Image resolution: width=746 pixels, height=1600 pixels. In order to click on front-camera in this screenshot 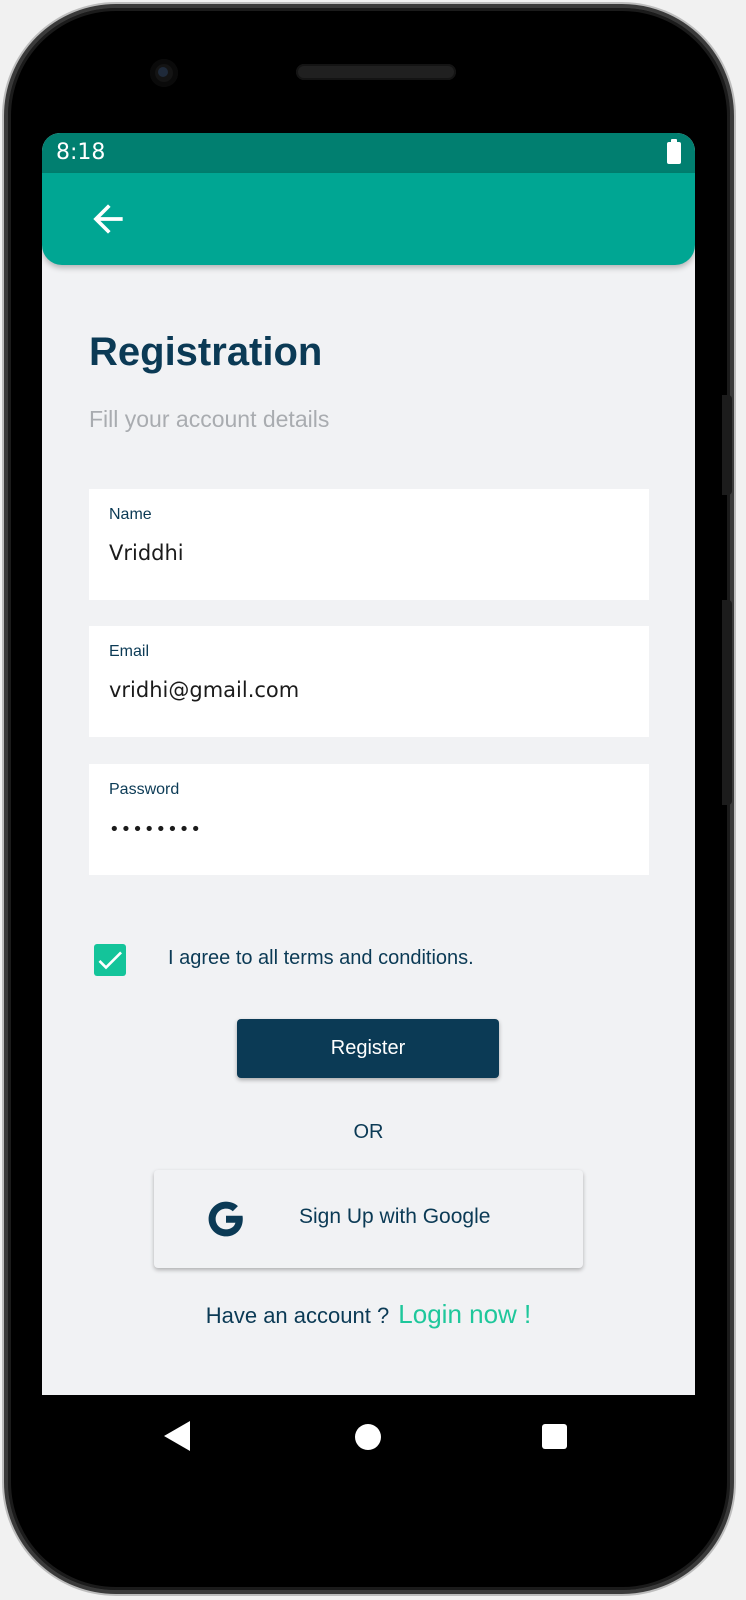, I will do `click(164, 73)`.